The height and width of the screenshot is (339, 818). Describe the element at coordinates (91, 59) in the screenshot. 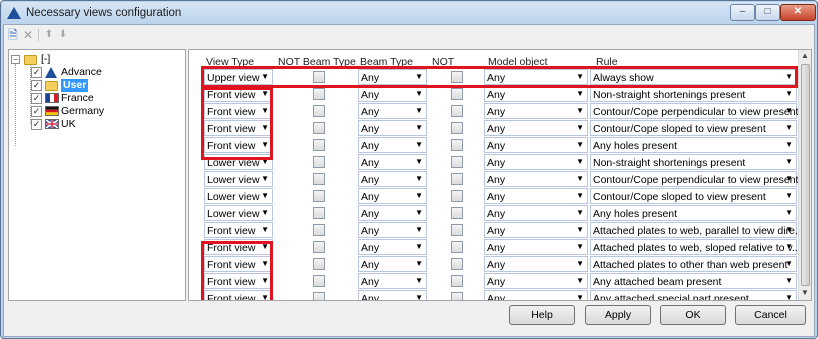

I see `tree-root: − [-]` at that location.